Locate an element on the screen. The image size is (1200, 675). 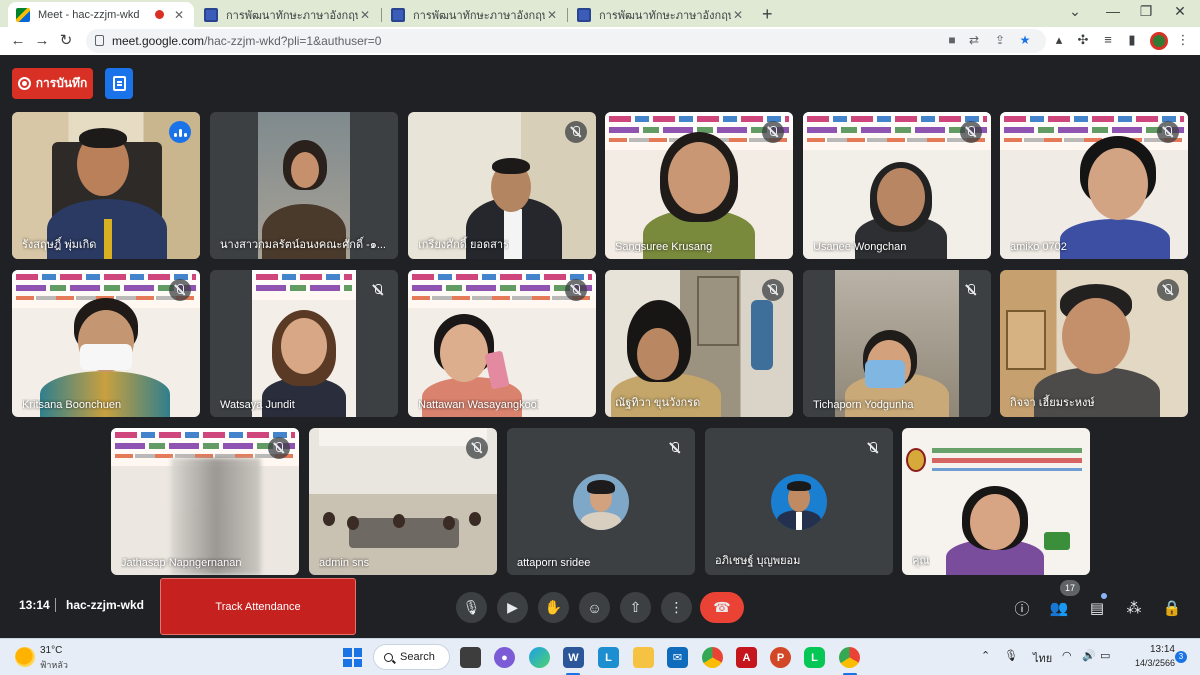
camera-button: ▶ is located at coordinates (512, 607).